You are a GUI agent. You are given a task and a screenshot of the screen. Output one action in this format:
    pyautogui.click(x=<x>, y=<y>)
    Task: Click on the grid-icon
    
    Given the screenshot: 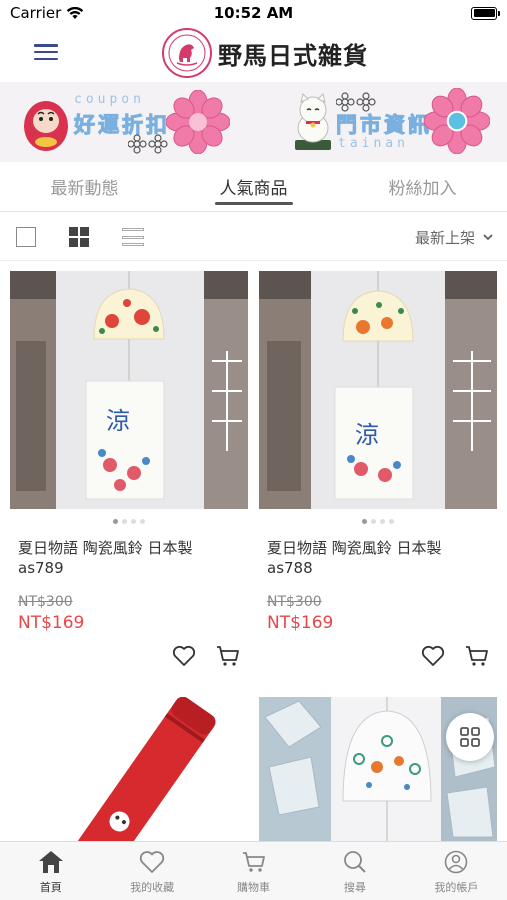 What is the action you would take?
    pyautogui.click(x=470, y=737)
    